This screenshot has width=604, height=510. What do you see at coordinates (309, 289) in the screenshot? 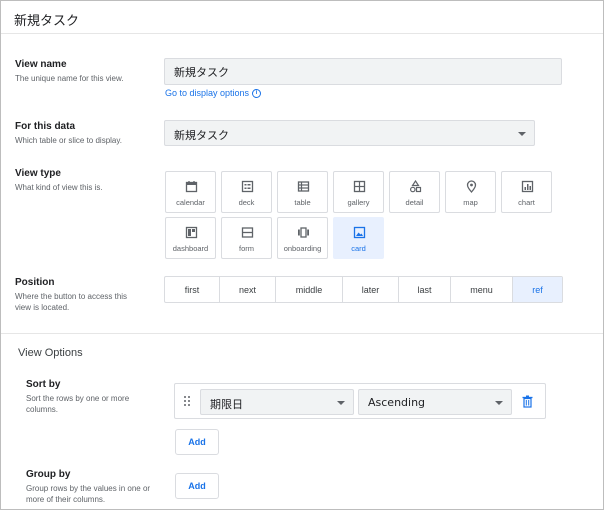
I see `position-middle: middle` at bounding box center [309, 289].